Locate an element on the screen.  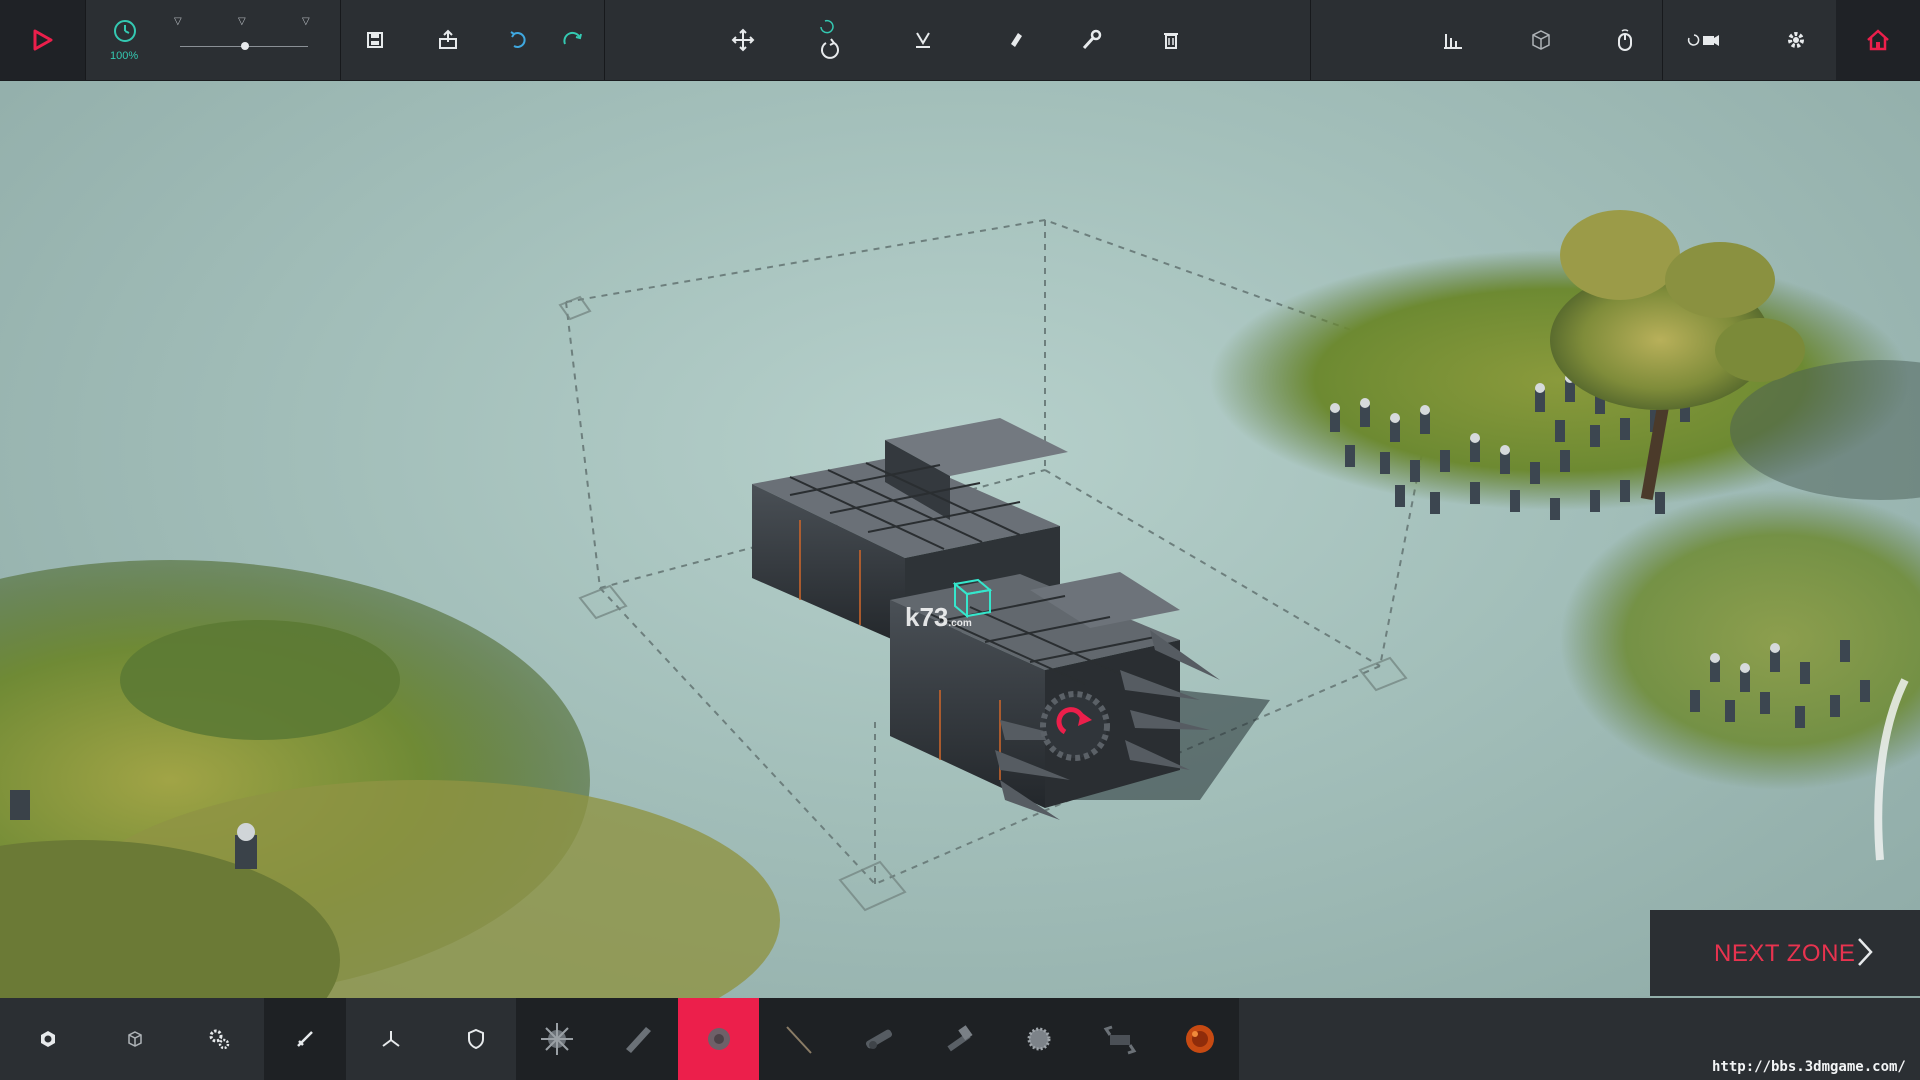
move-icon is located at coordinates (742, 40).